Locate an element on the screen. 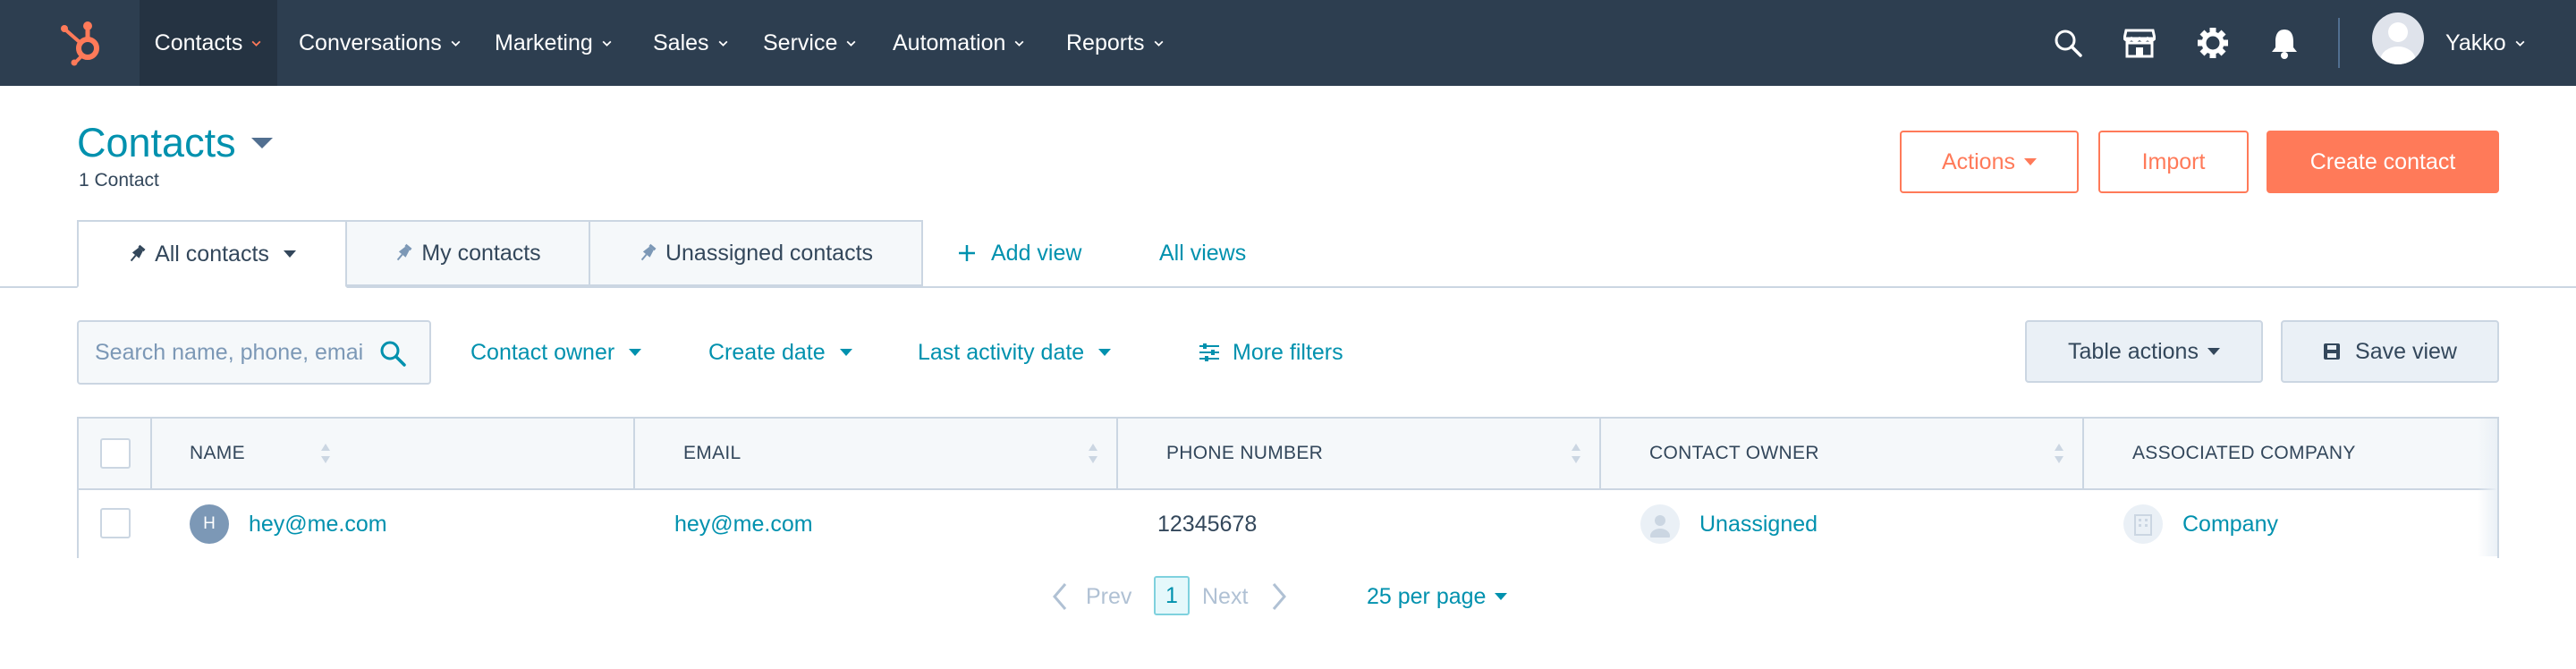 The width and height of the screenshot is (2576, 669). row-checkbox is located at coordinates (115, 523).